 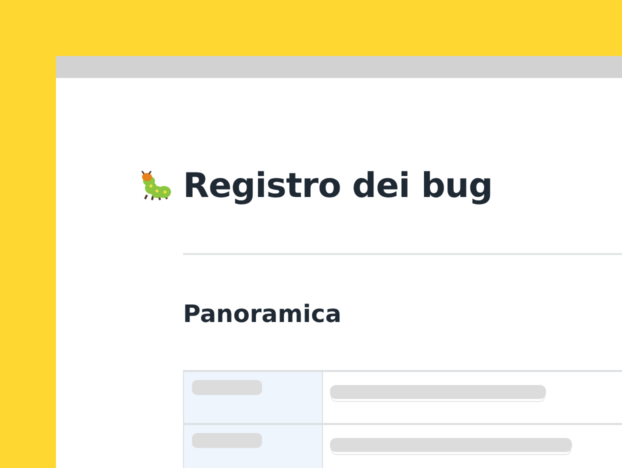 What do you see at coordinates (156, 186) in the screenshot?
I see `caterpillar-icon` at bounding box center [156, 186].